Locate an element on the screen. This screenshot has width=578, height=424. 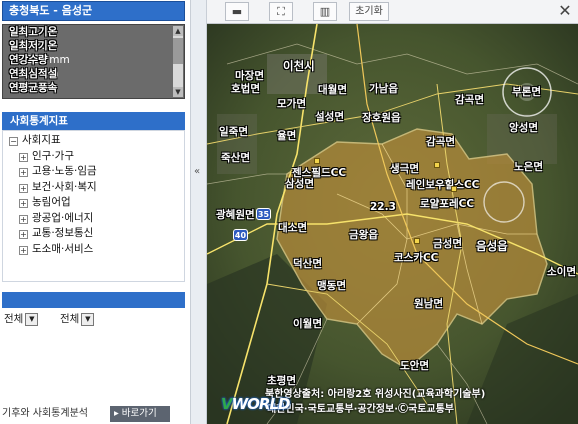
climate-label: 연최심적설 is located at coordinates (33, 74).